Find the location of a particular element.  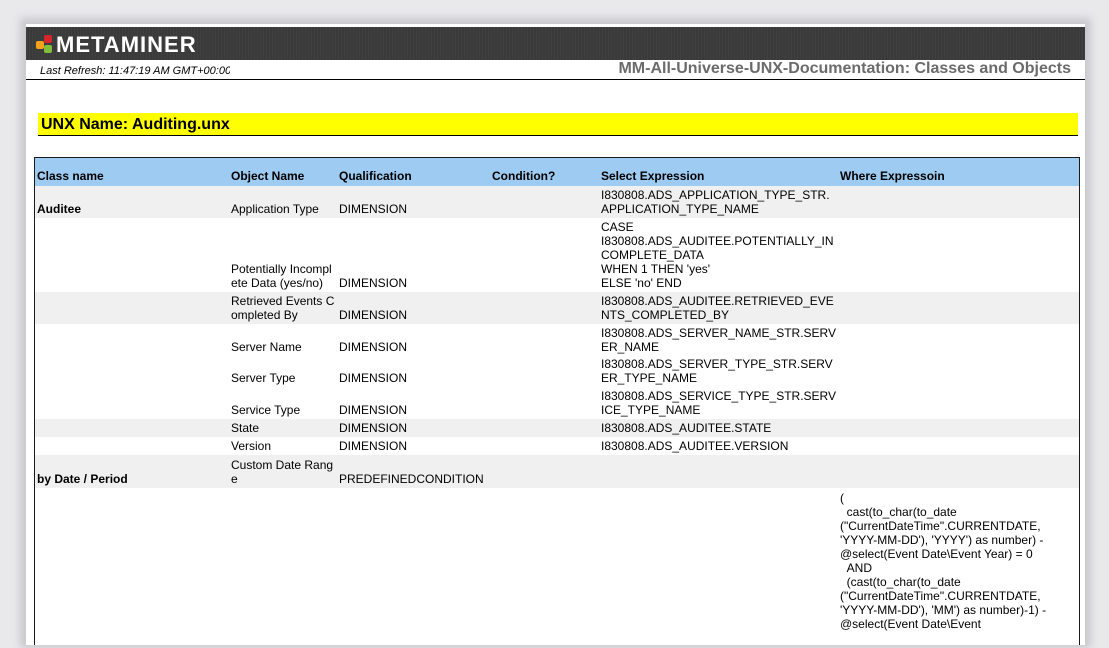

object-name-cell: Application Type is located at coordinates (283, 202).